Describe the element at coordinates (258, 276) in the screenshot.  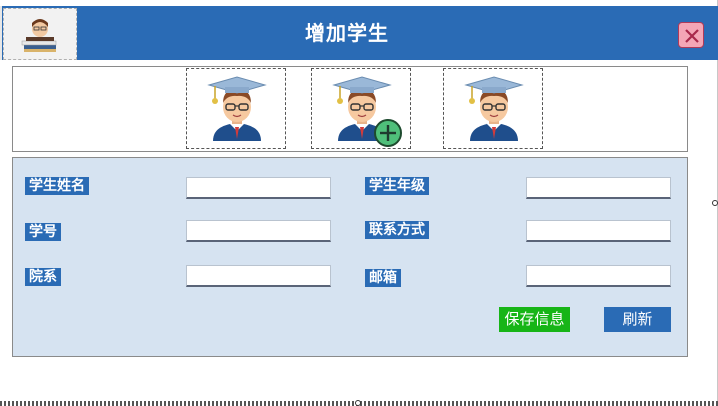
I see `department-input` at that location.